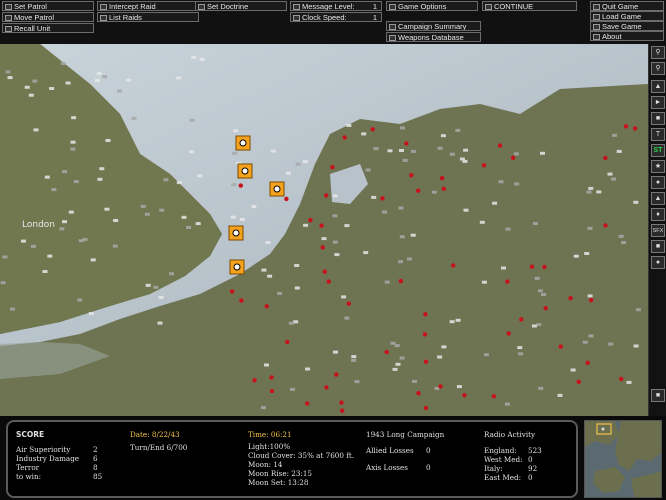  Describe the element at coordinates (48, 6) in the screenshot. I see `set-patrol-button: Set Patrol` at that location.